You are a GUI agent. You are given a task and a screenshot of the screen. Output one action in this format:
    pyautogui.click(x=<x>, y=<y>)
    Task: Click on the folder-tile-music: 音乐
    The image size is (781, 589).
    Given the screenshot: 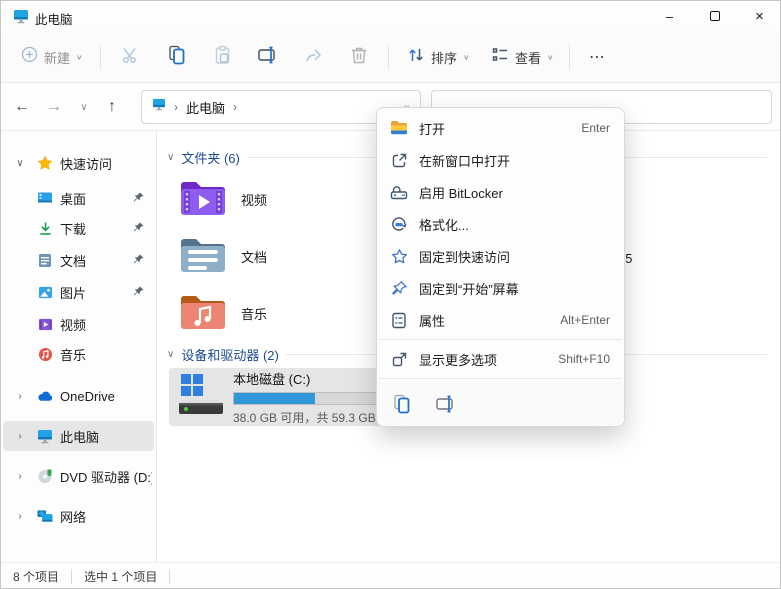 What is the action you would take?
    pyautogui.click(x=223, y=313)
    